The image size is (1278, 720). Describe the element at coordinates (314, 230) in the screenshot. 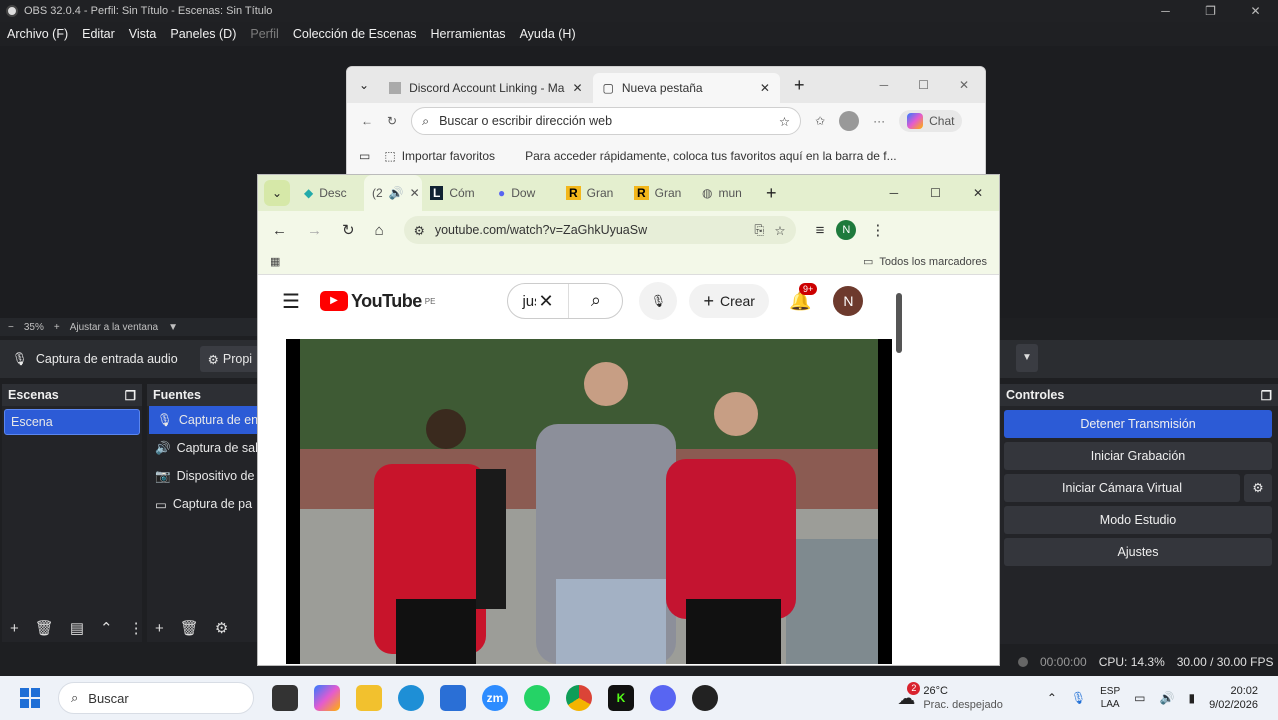

I see `forward-icon: →` at that location.